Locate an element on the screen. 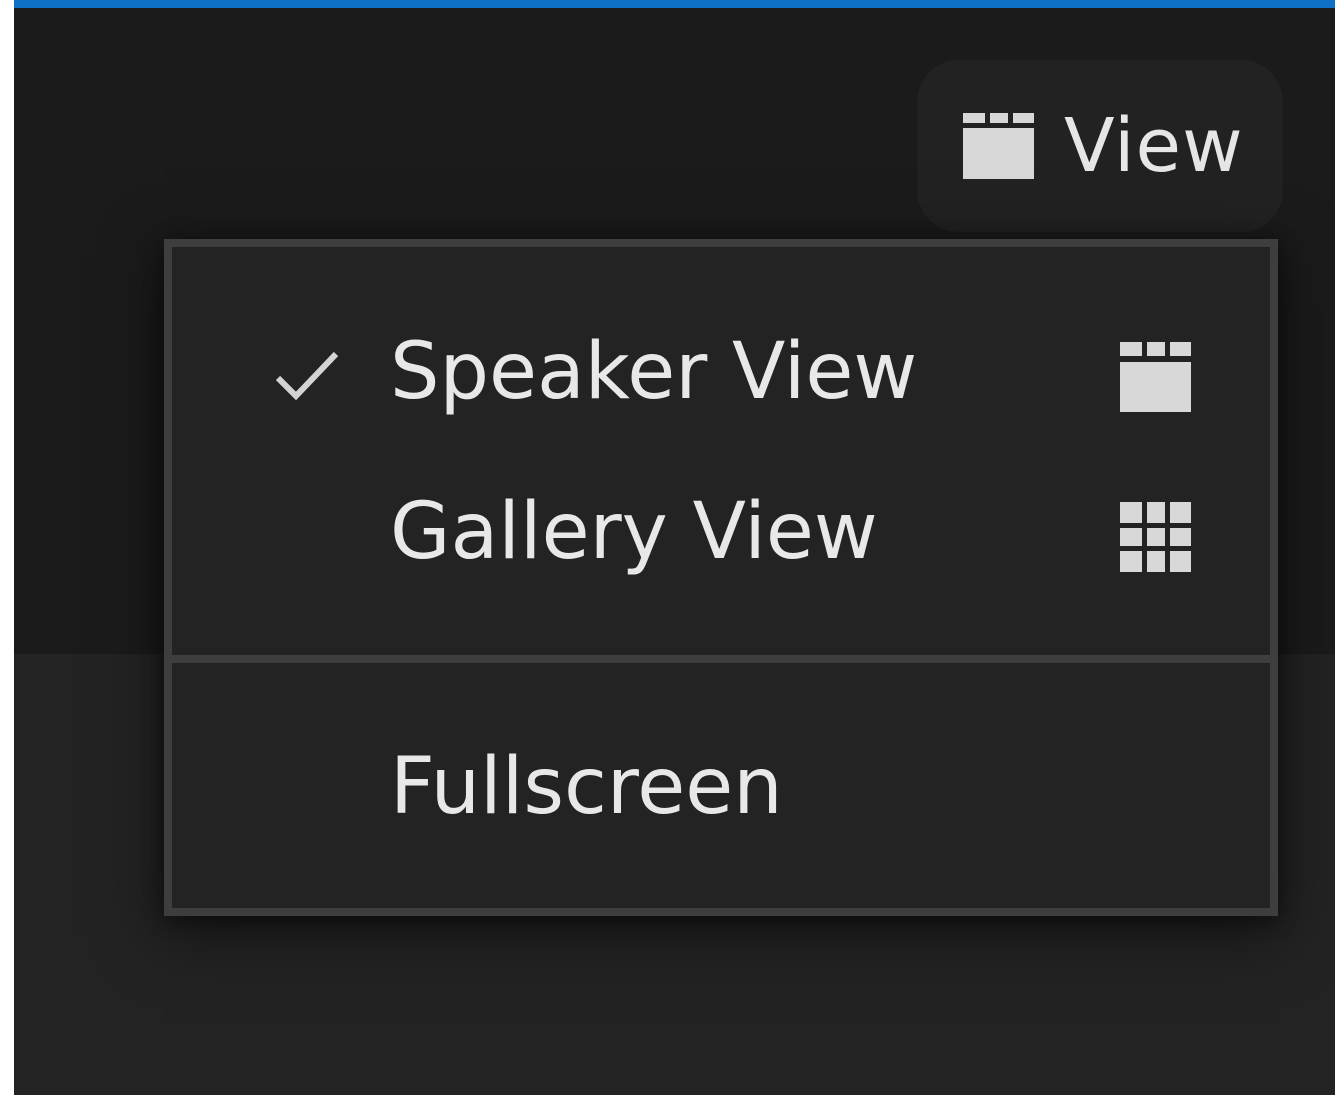  menu-separator is located at coordinates (721, 659).